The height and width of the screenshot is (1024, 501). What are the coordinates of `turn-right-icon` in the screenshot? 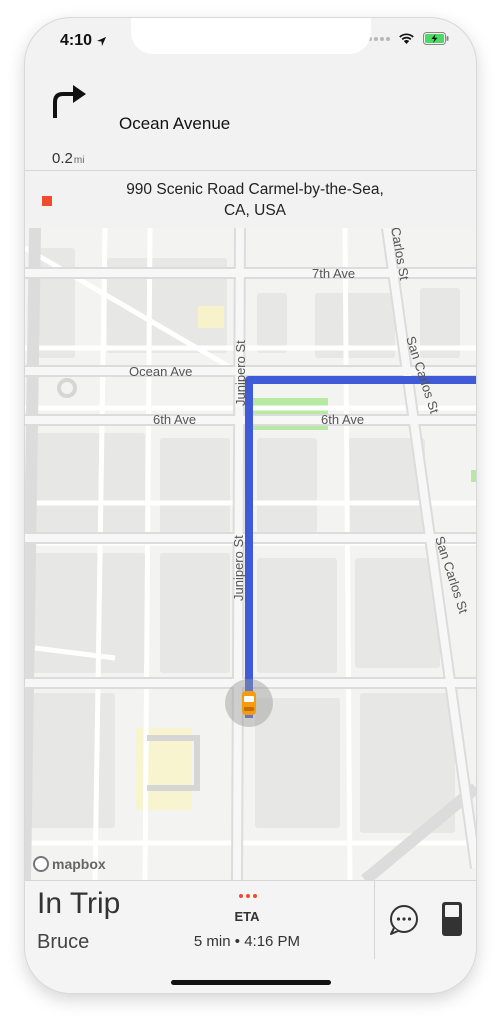 It's located at (69, 101).